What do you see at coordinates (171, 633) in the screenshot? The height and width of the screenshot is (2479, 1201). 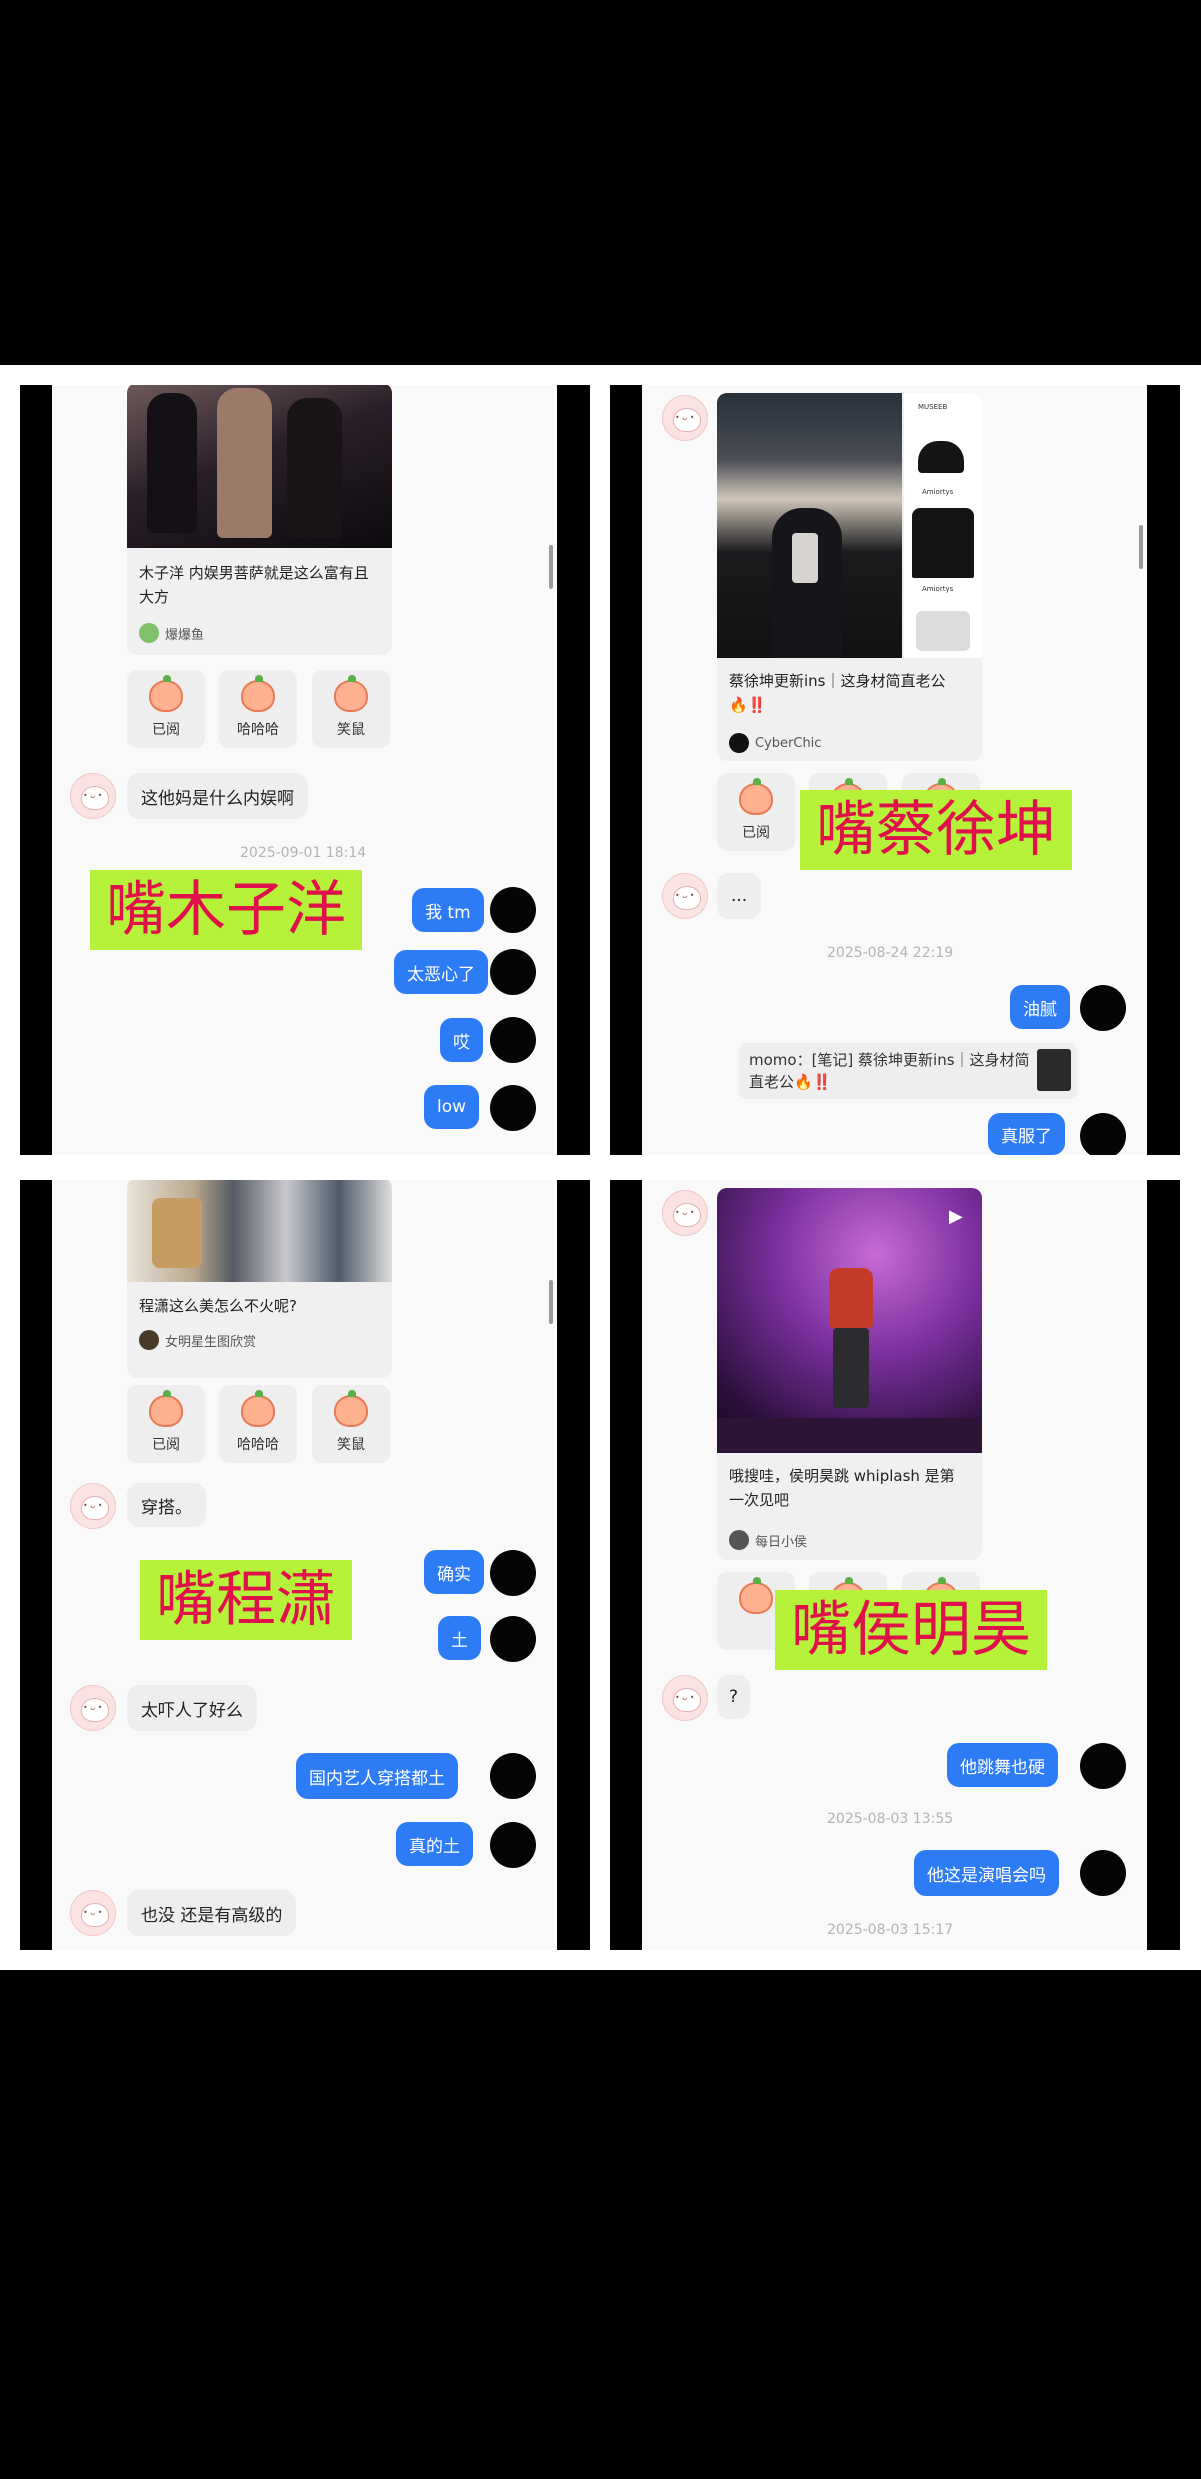 I see `card-source: 爆爆鱼` at bounding box center [171, 633].